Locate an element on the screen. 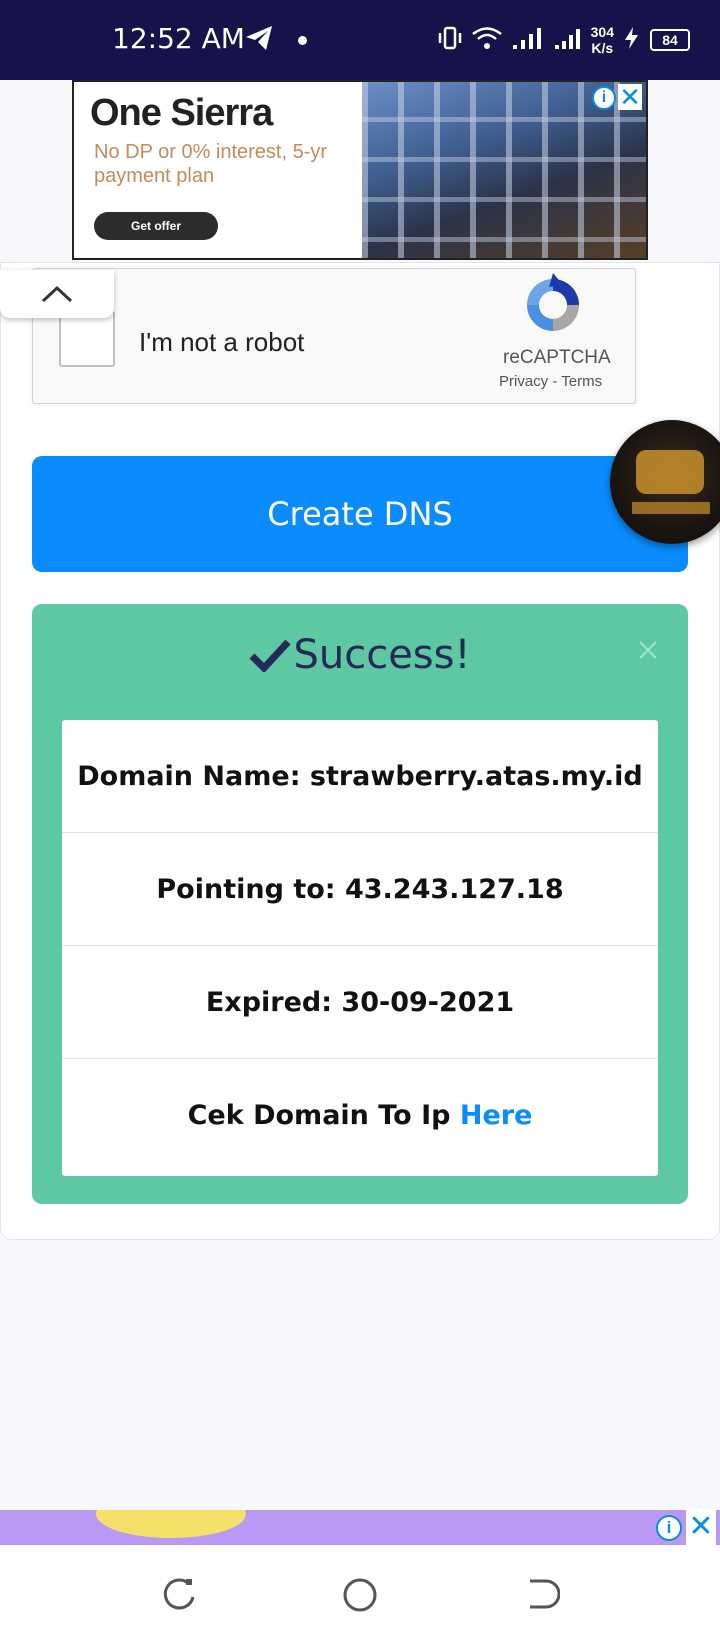  wifi-icon is located at coordinates (487, 40).